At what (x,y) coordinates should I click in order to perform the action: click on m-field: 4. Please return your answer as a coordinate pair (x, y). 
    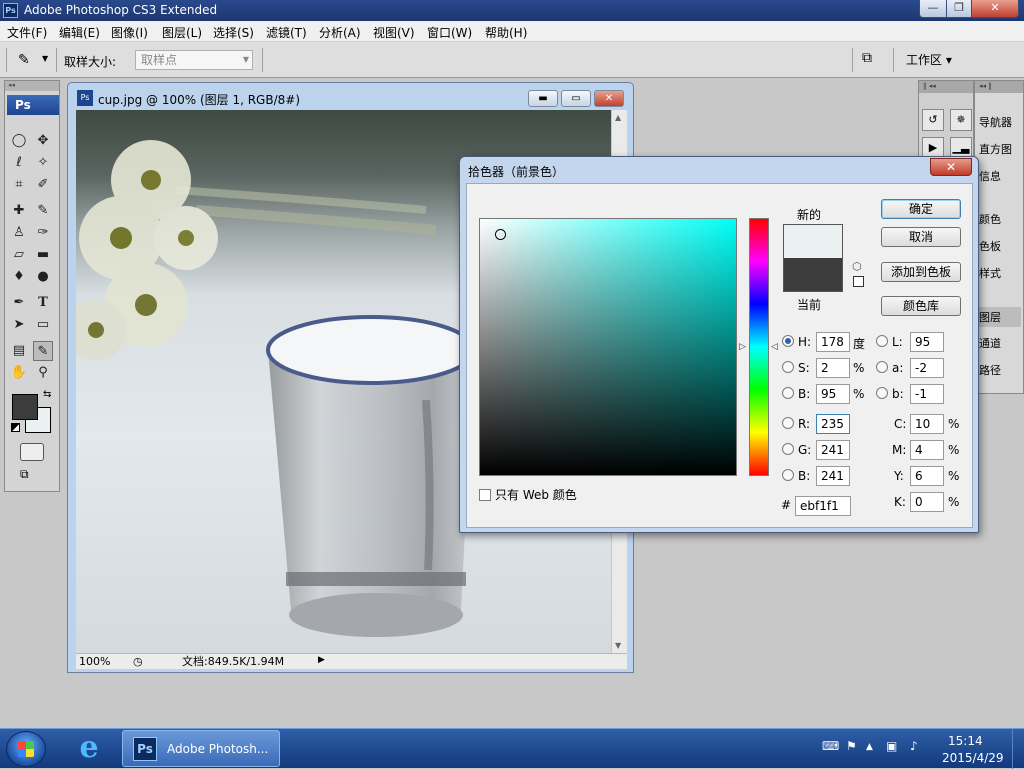
    Looking at the image, I should click on (927, 450).